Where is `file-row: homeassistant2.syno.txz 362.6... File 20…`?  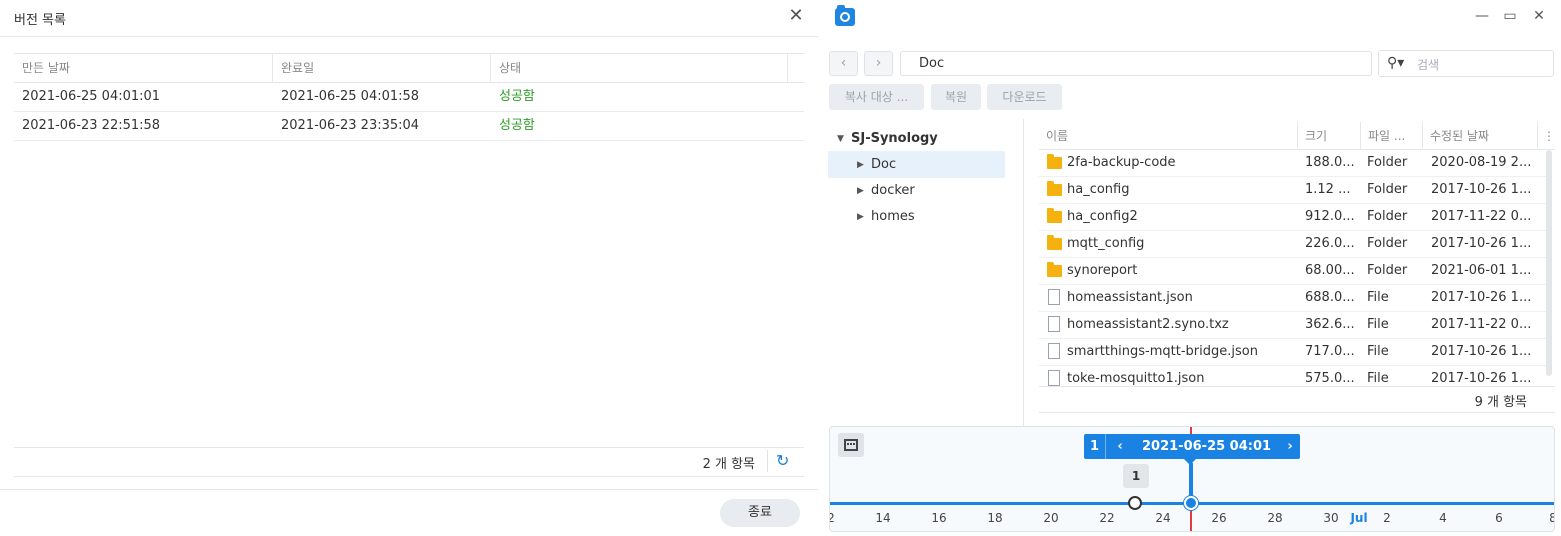
file-row: homeassistant2.syno.txz 362.6... File 20… is located at coordinates (1293, 325).